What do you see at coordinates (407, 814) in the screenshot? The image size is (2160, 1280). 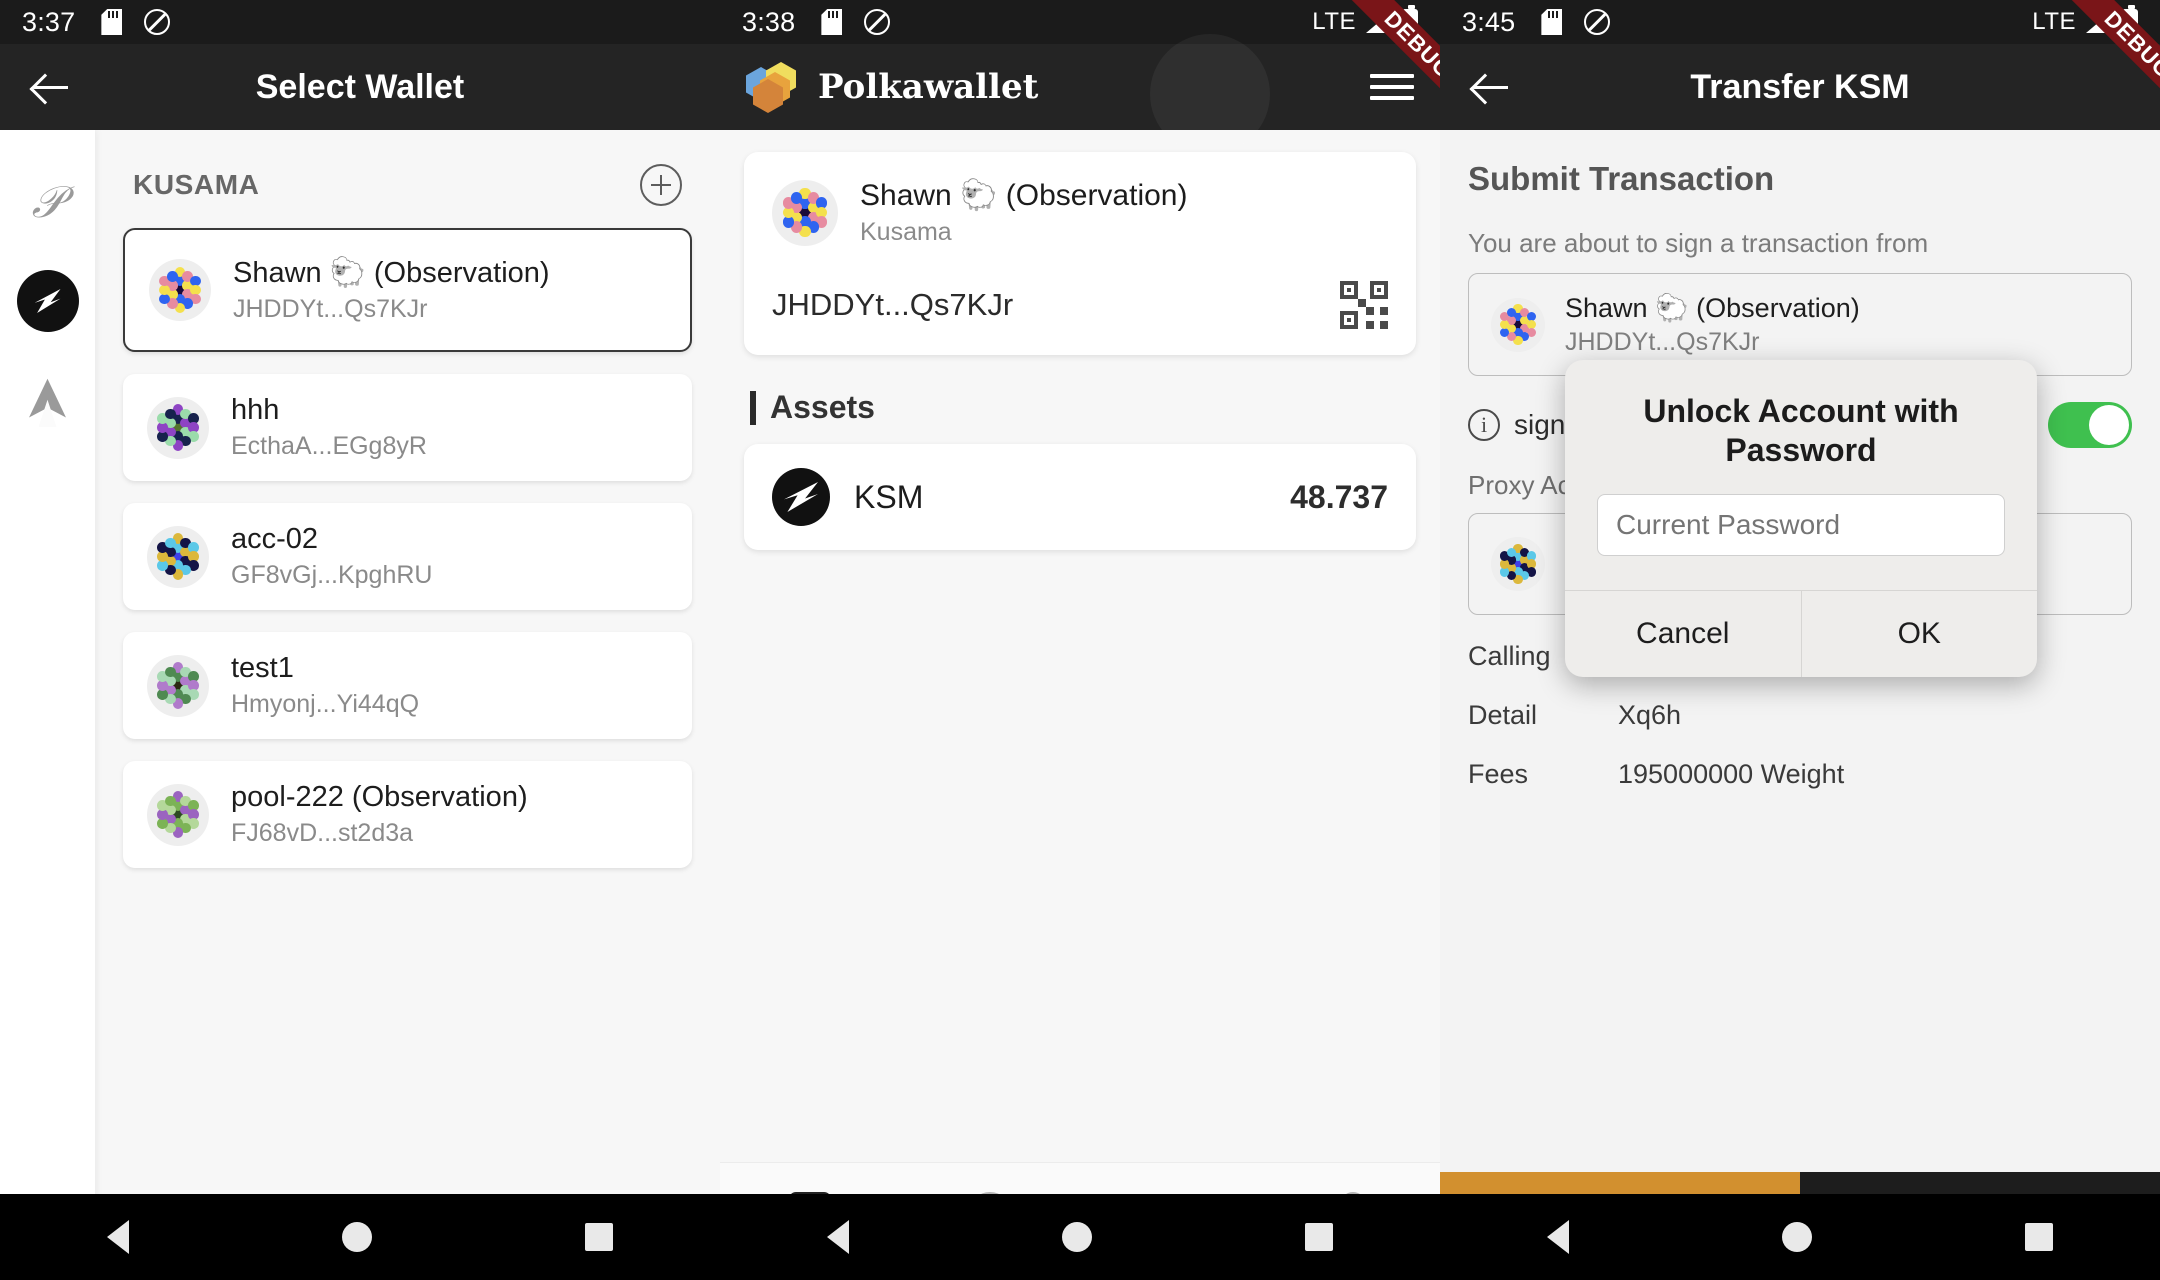 I see `wallet-list-item: pool-222 (Observation) FJ68vD...st2d3a` at bounding box center [407, 814].